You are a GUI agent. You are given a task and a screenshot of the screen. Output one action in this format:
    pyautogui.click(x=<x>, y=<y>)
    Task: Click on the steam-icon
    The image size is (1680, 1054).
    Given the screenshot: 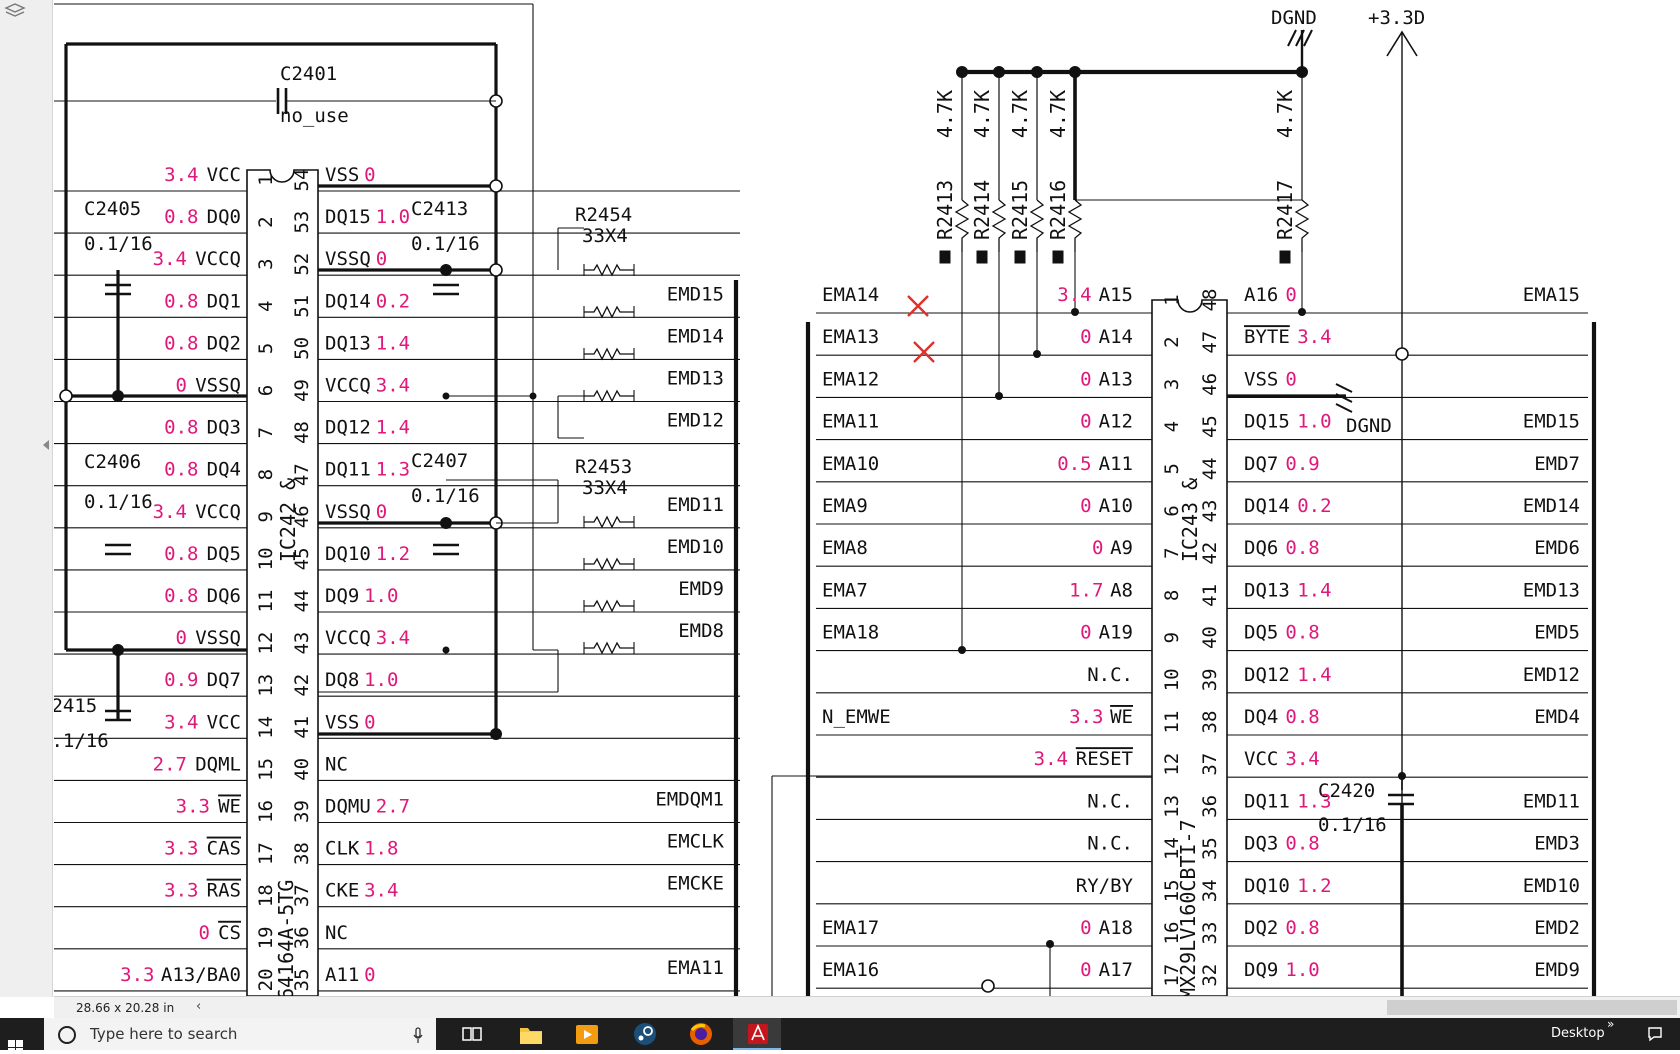 What is the action you would take?
    pyautogui.click(x=645, y=1034)
    